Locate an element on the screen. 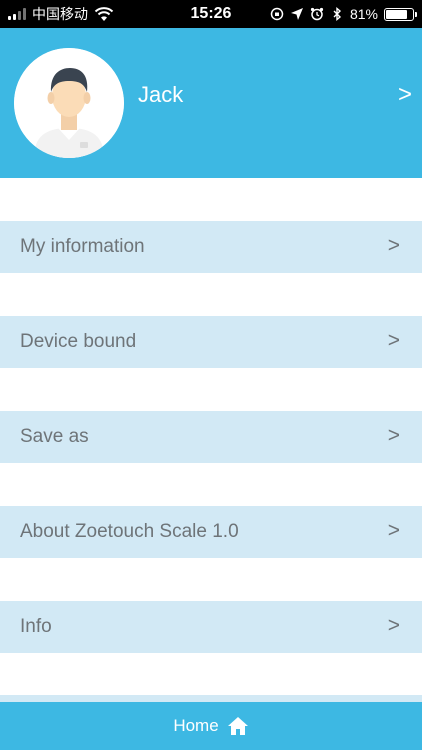 The width and height of the screenshot is (422, 750). home-tab-bar: Home is located at coordinates (211, 726).